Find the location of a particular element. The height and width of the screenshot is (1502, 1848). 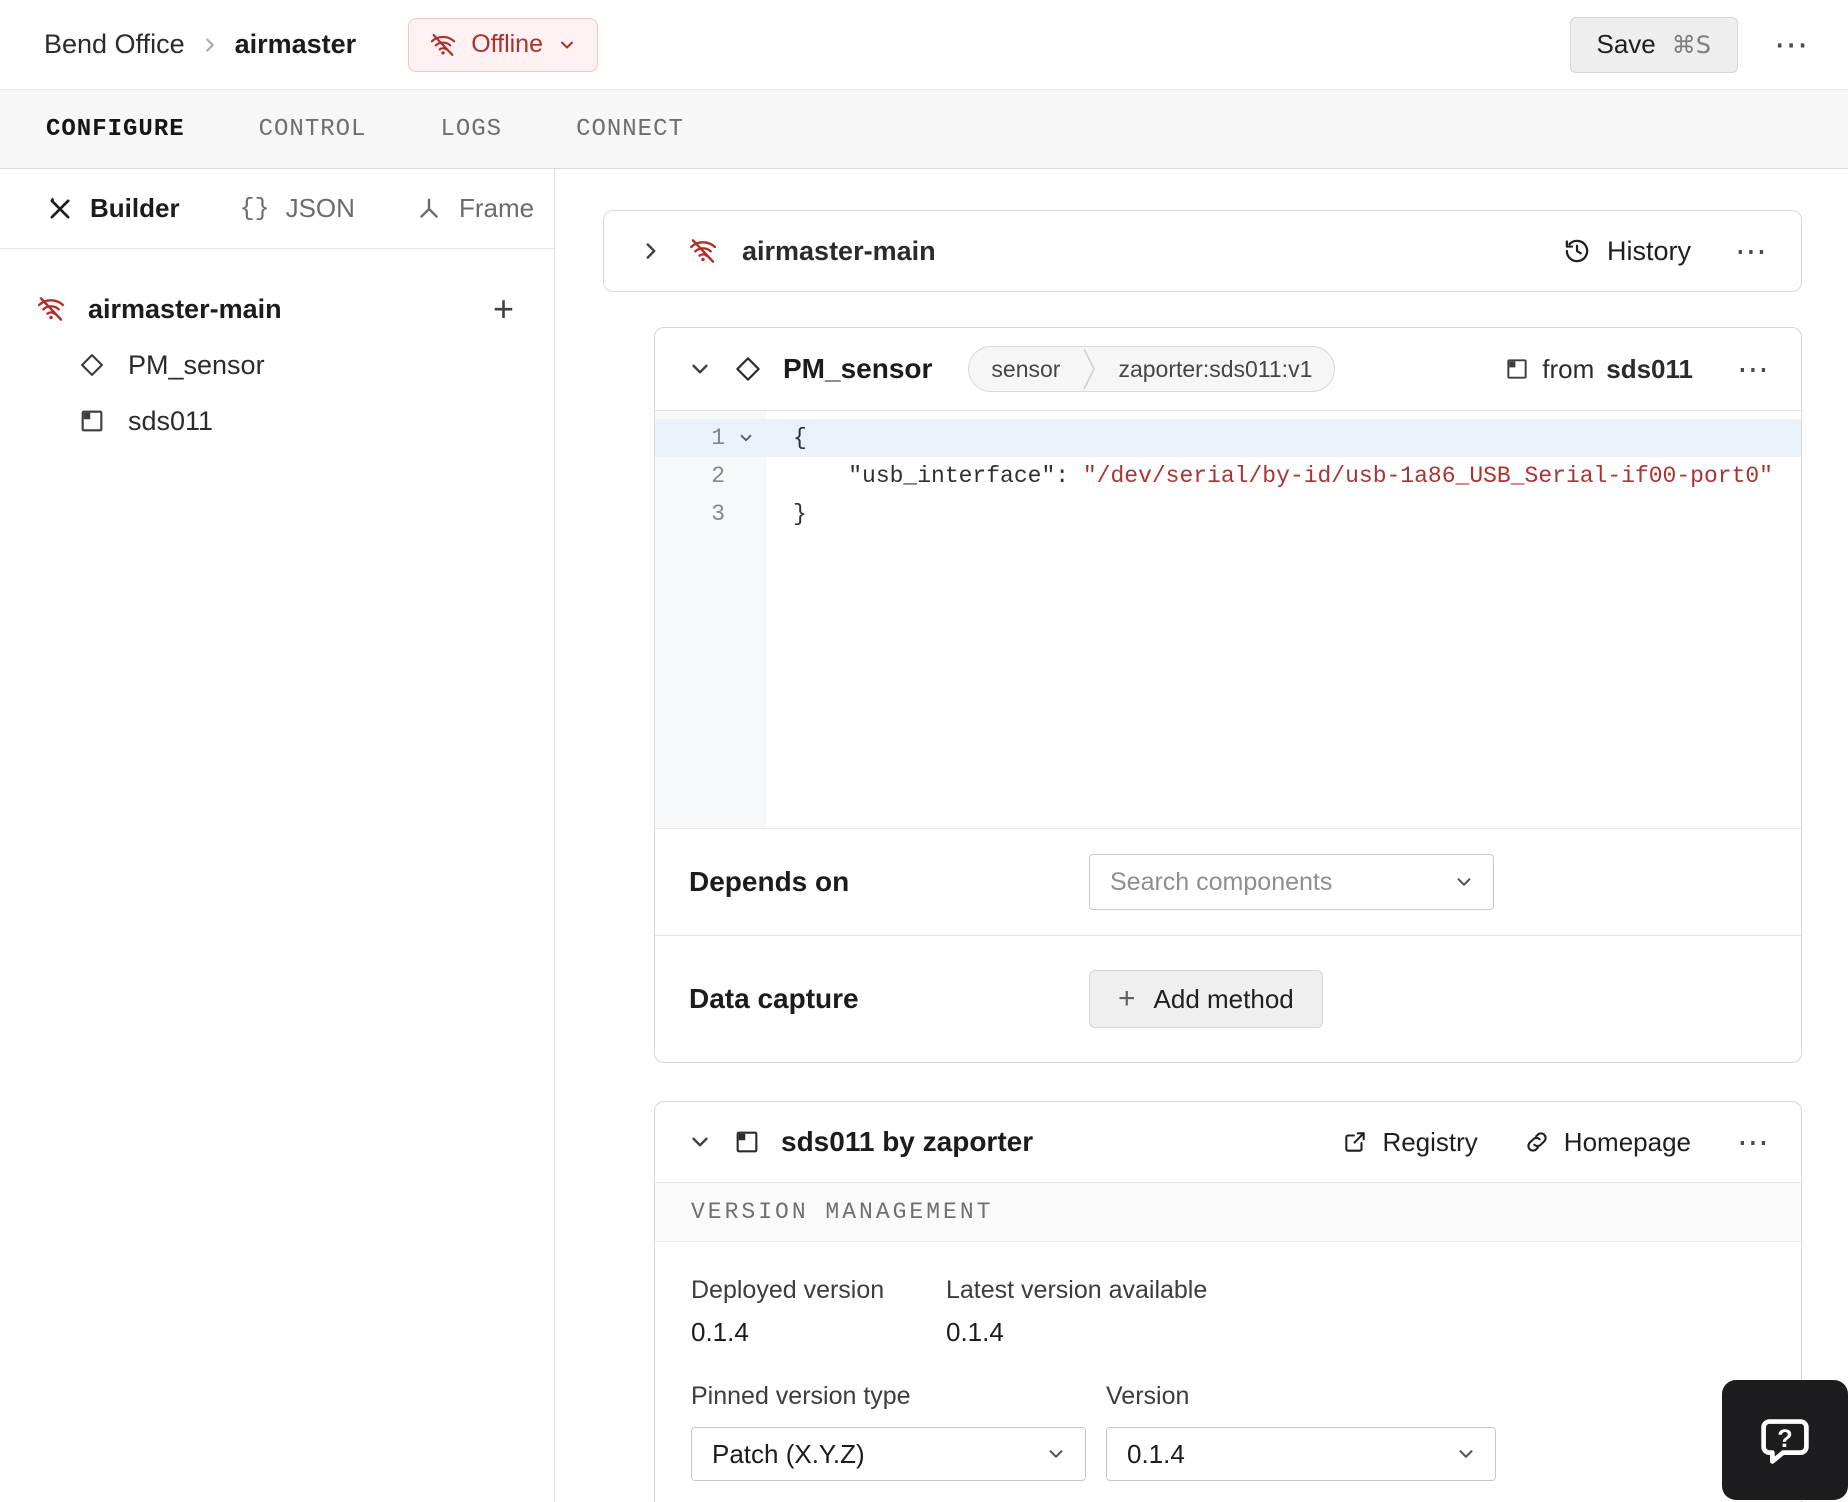

module-title: sds011 by zaporter is located at coordinates (907, 1141).